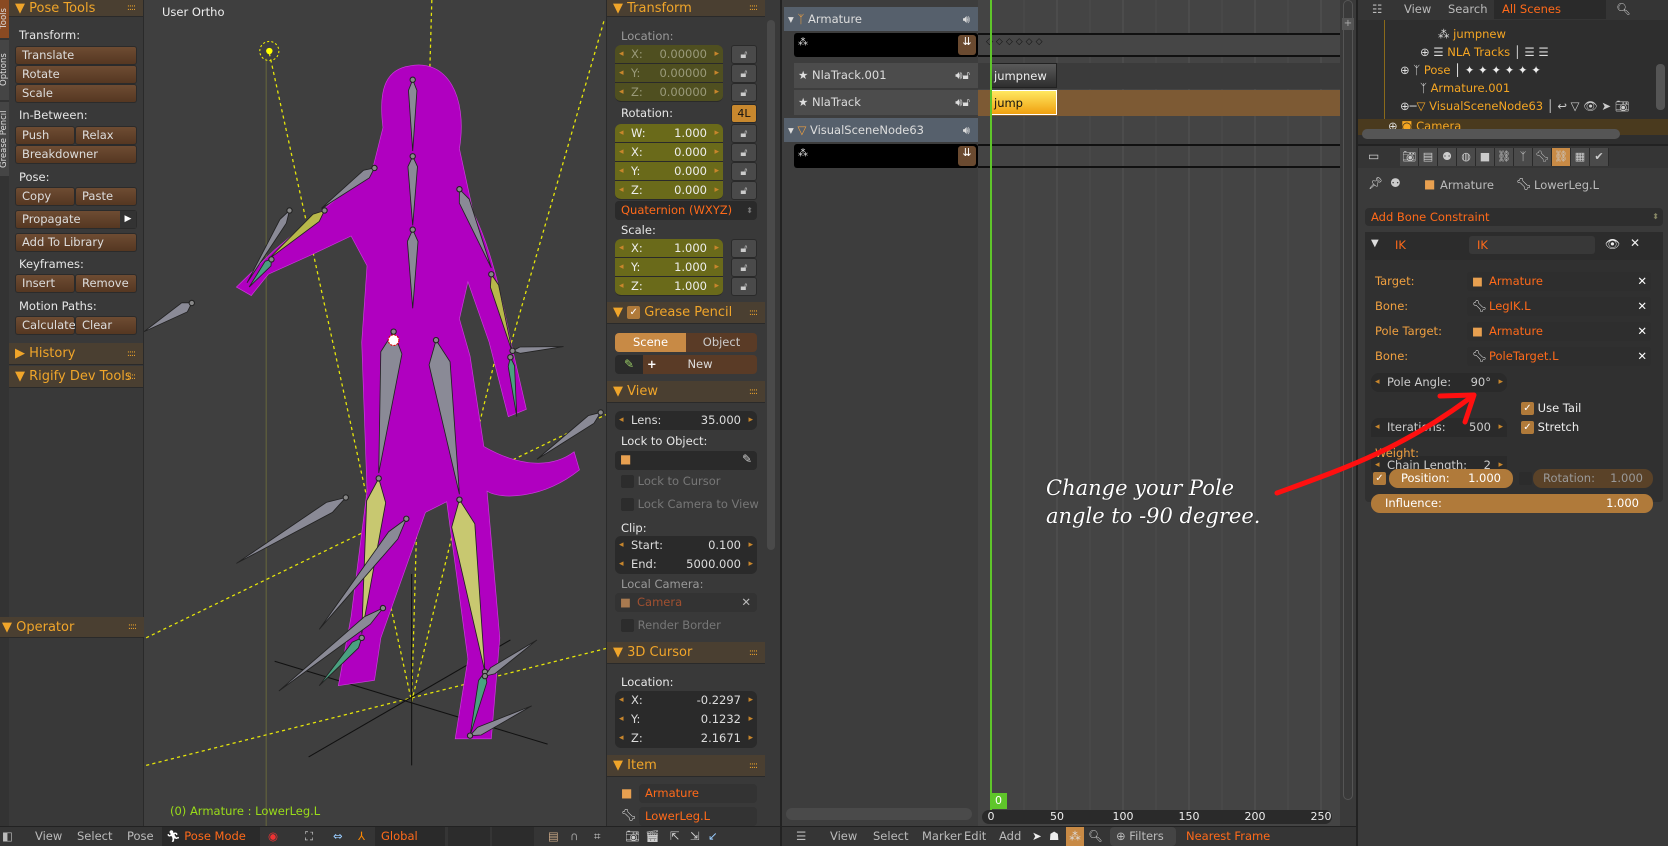 The width and height of the screenshot is (1668, 846). Describe the element at coordinates (632, 836) in the screenshot. I see `render-icon: 📷︎` at that location.